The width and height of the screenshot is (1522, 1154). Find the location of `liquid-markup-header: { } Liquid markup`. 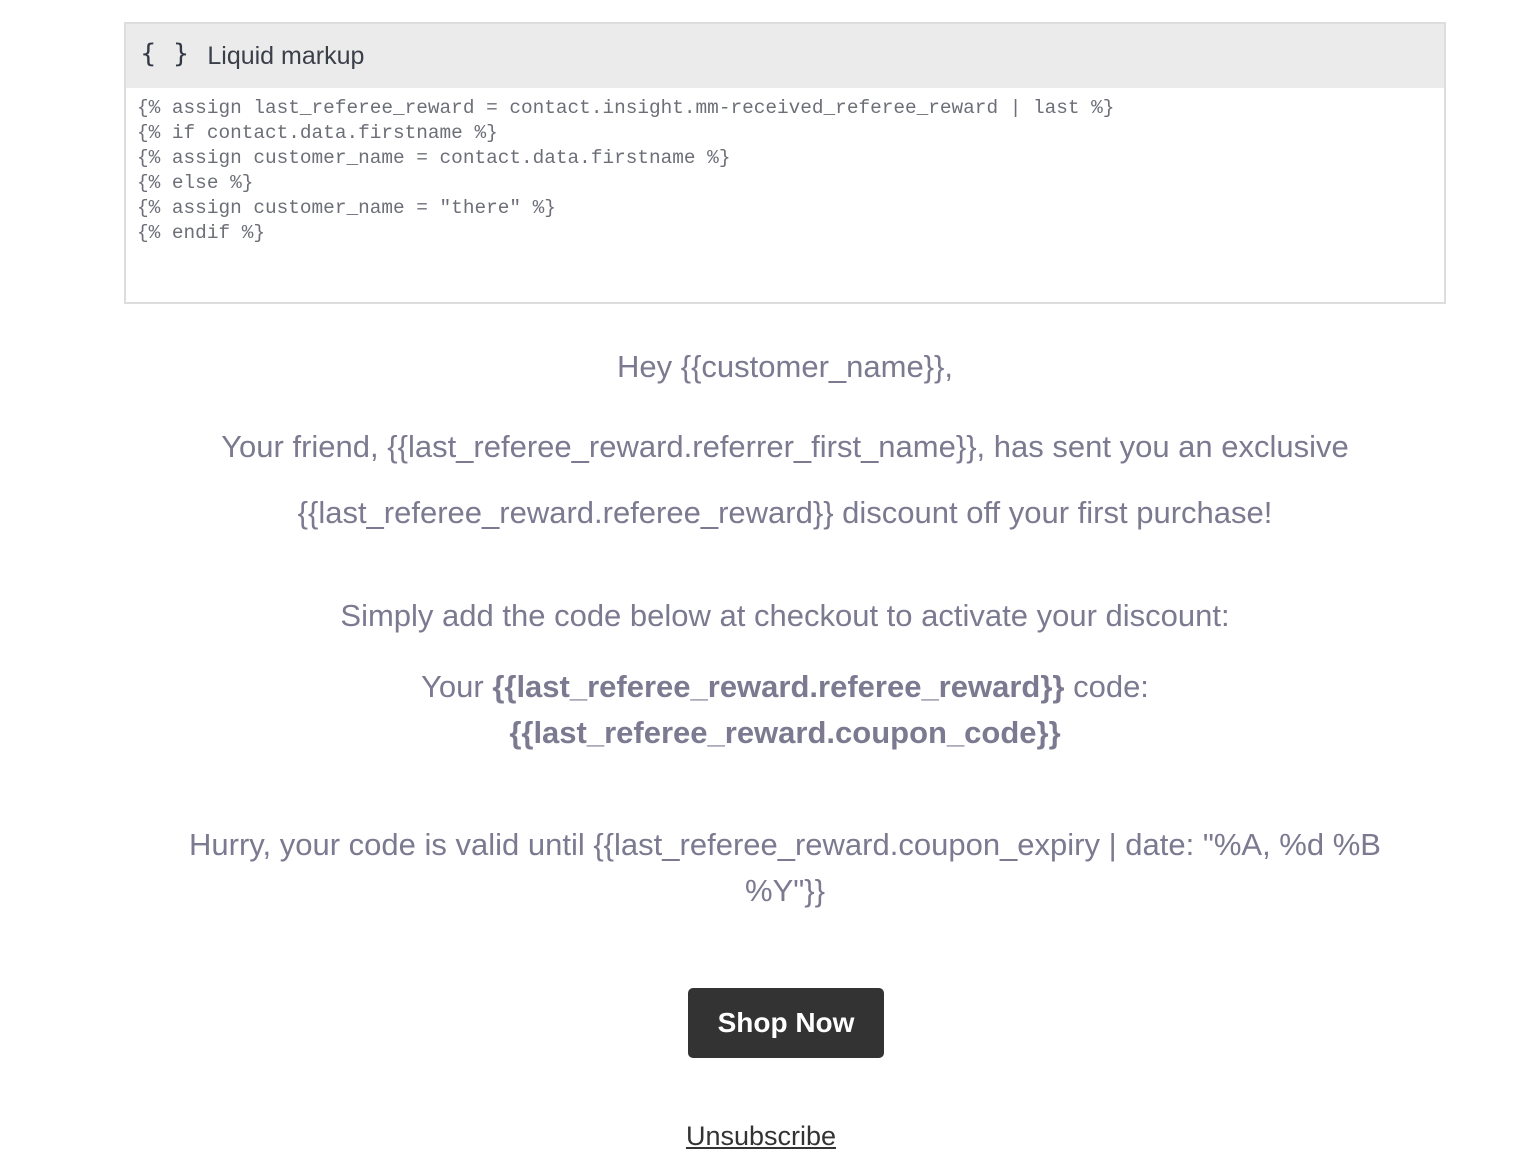

liquid-markup-header: { } Liquid markup is located at coordinates (785, 56).